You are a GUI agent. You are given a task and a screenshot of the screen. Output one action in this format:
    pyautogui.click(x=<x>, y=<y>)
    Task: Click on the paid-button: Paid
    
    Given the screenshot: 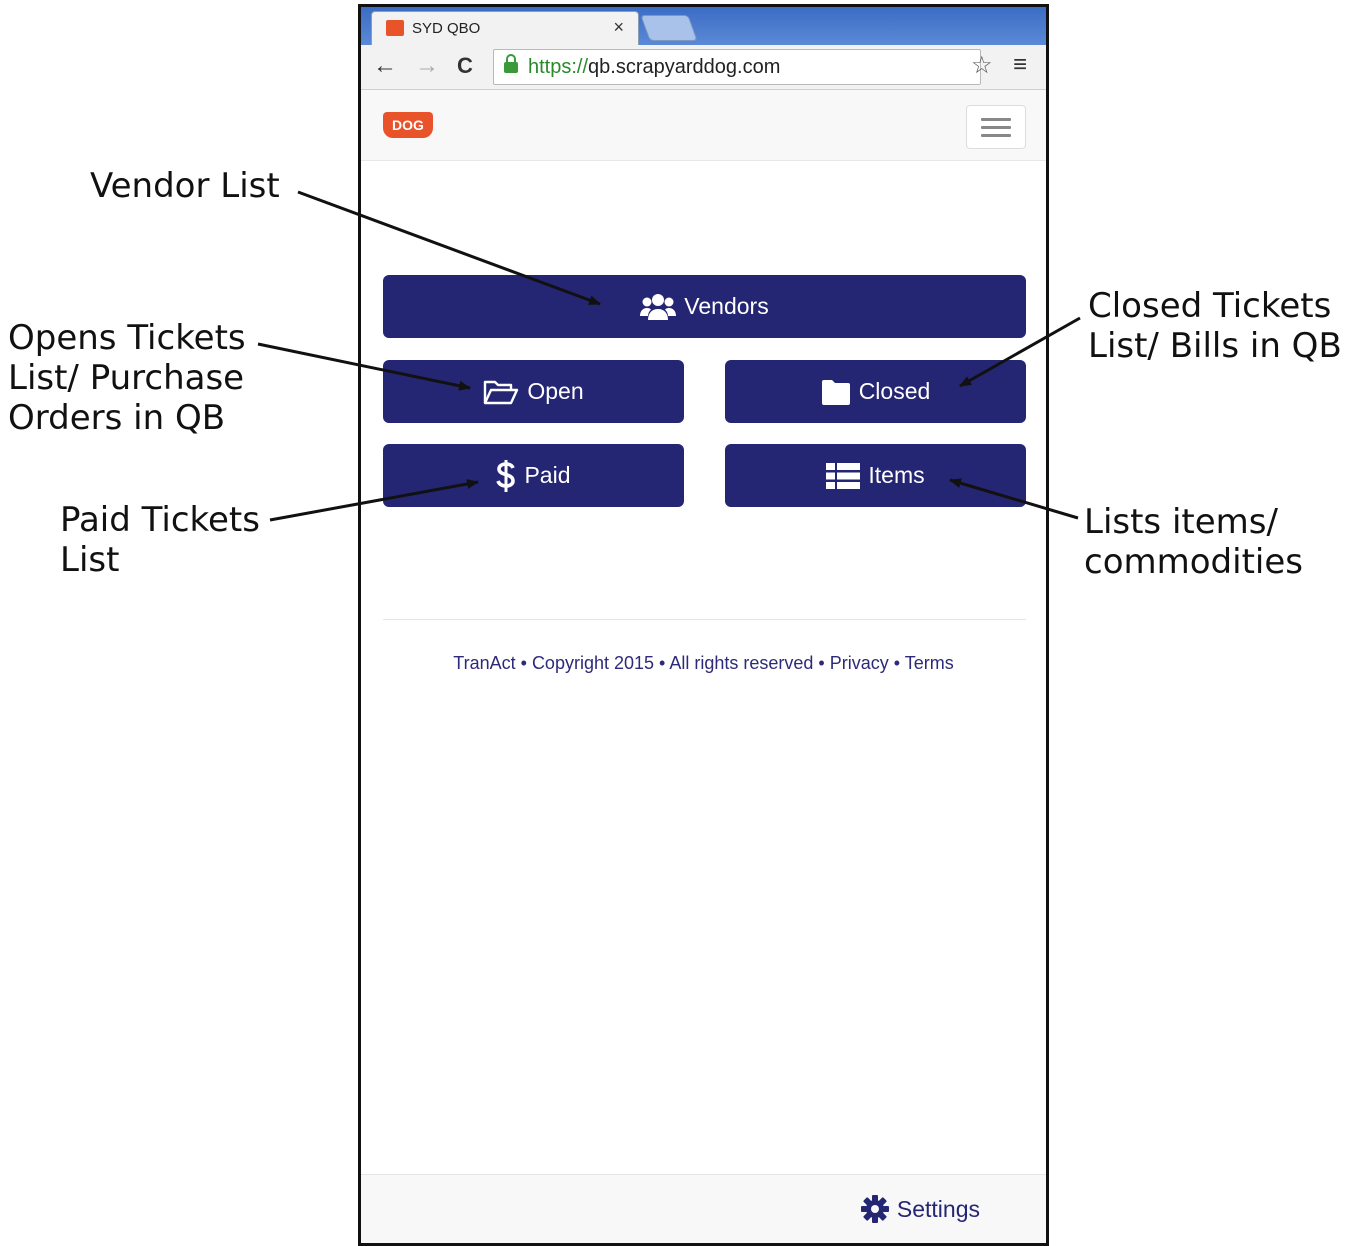 What is the action you would take?
    pyautogui.click(x=533, y=475)
    